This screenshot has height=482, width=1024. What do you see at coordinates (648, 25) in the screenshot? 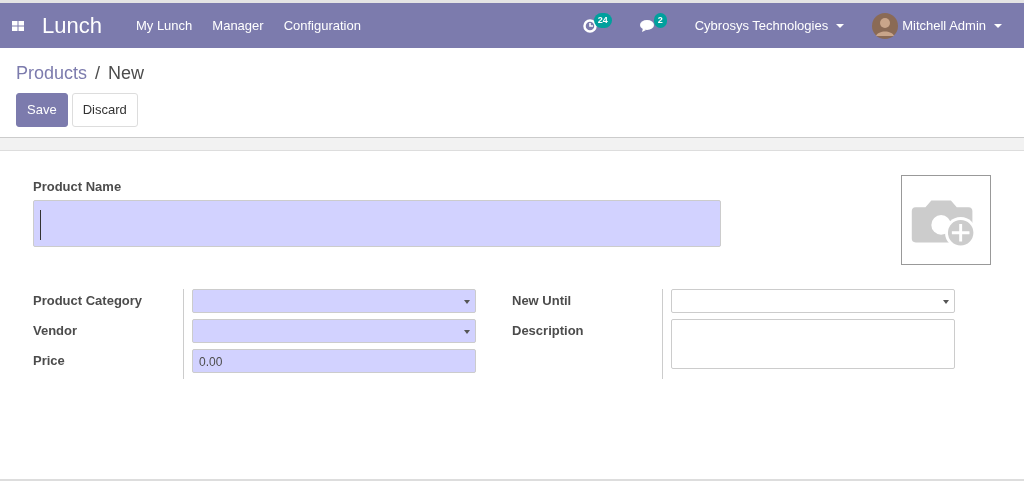
I see `chat-icon` at bounding box center [648, 25].